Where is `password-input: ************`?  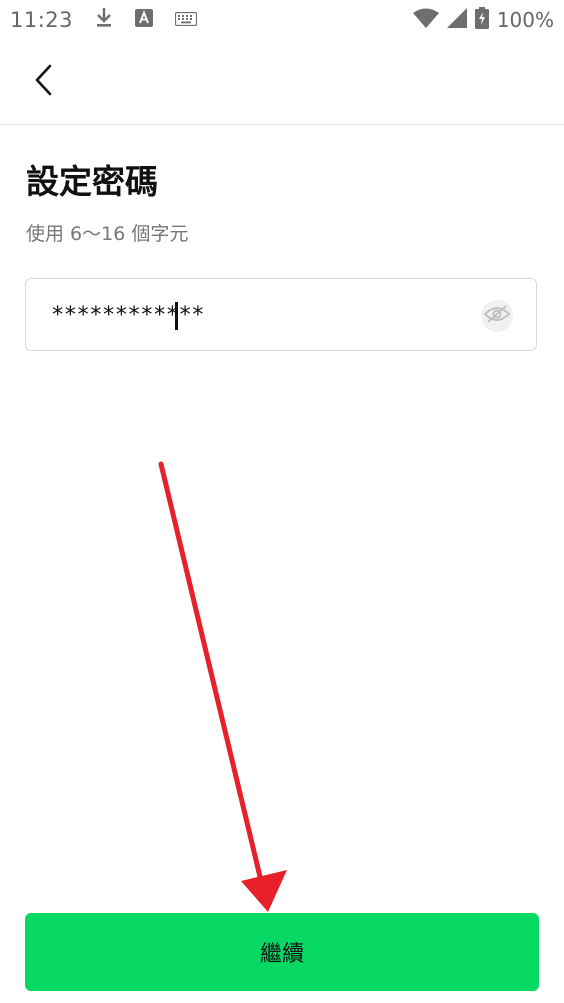 password-input: ************ is located at coordinates (281, 314).